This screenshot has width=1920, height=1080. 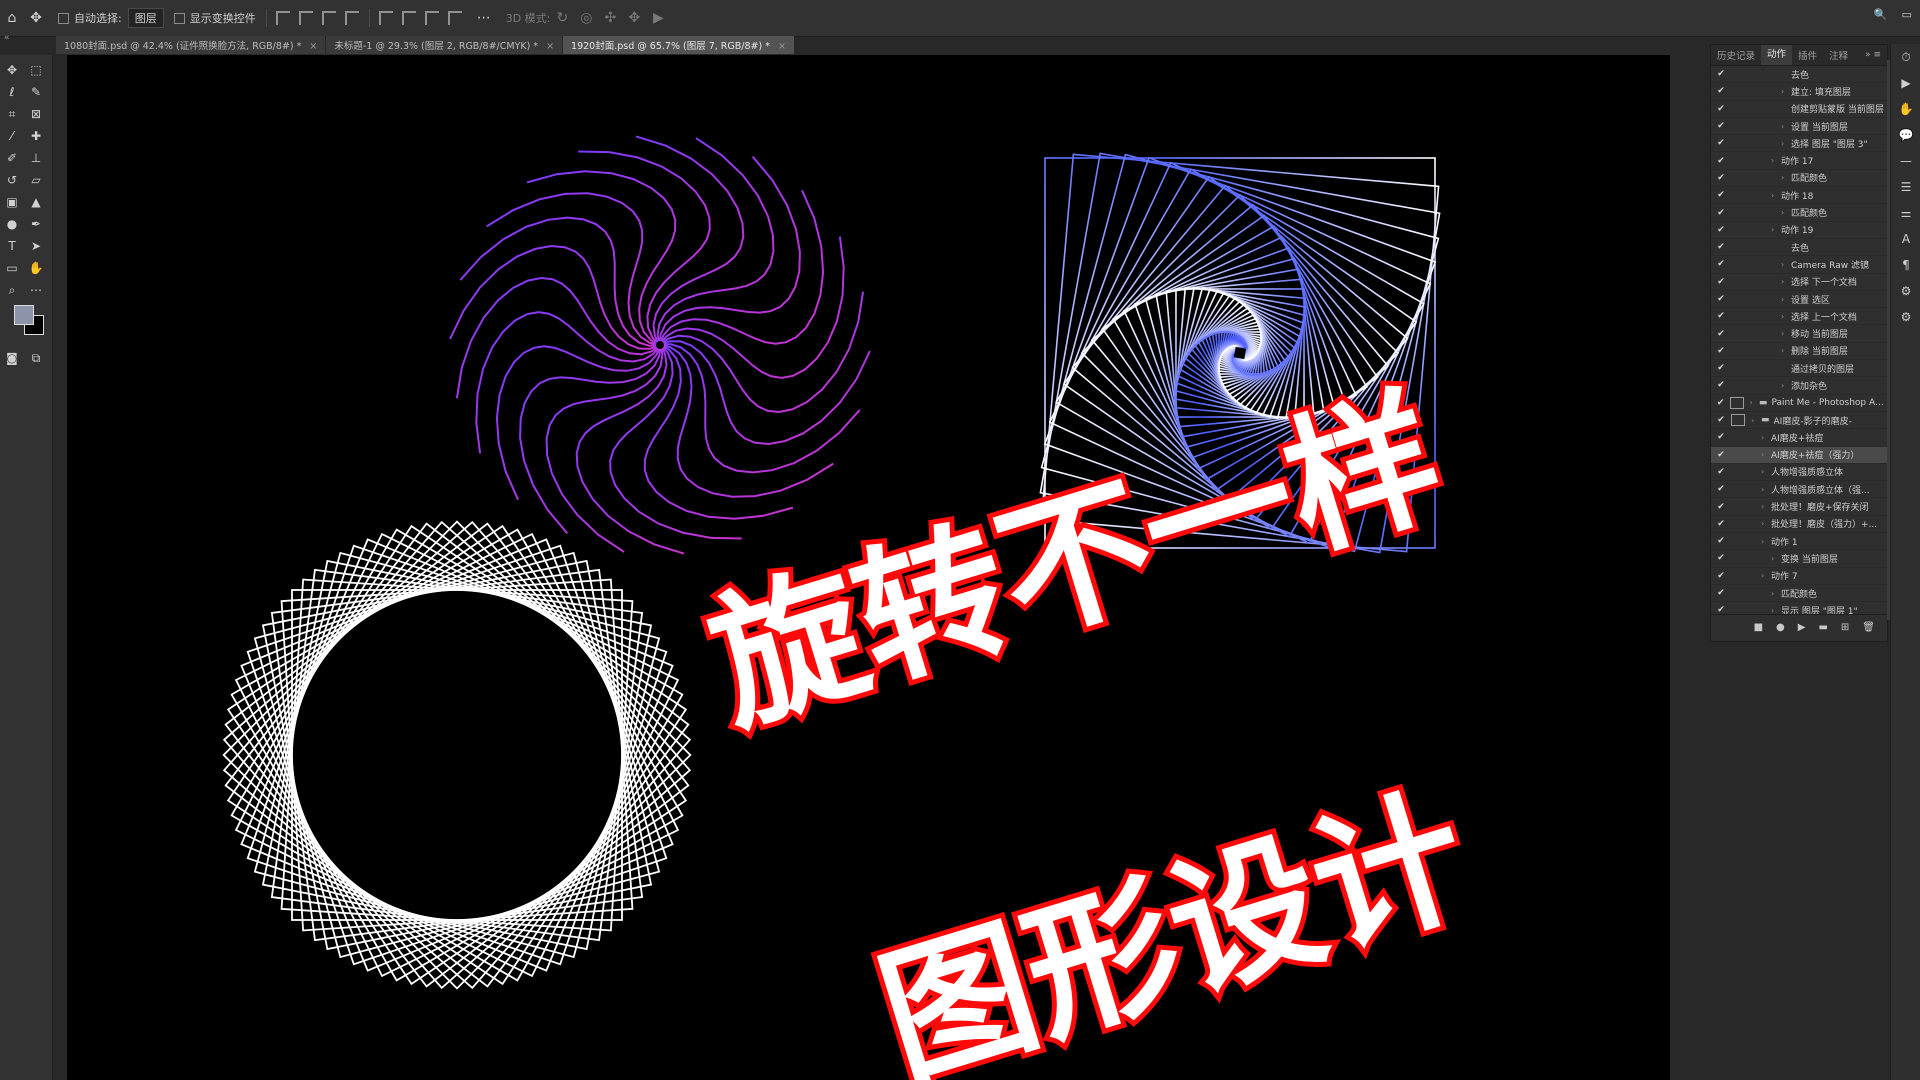 I want to click on show-transform-checkbox: 显示变换控件, so click(x=214, y=18).